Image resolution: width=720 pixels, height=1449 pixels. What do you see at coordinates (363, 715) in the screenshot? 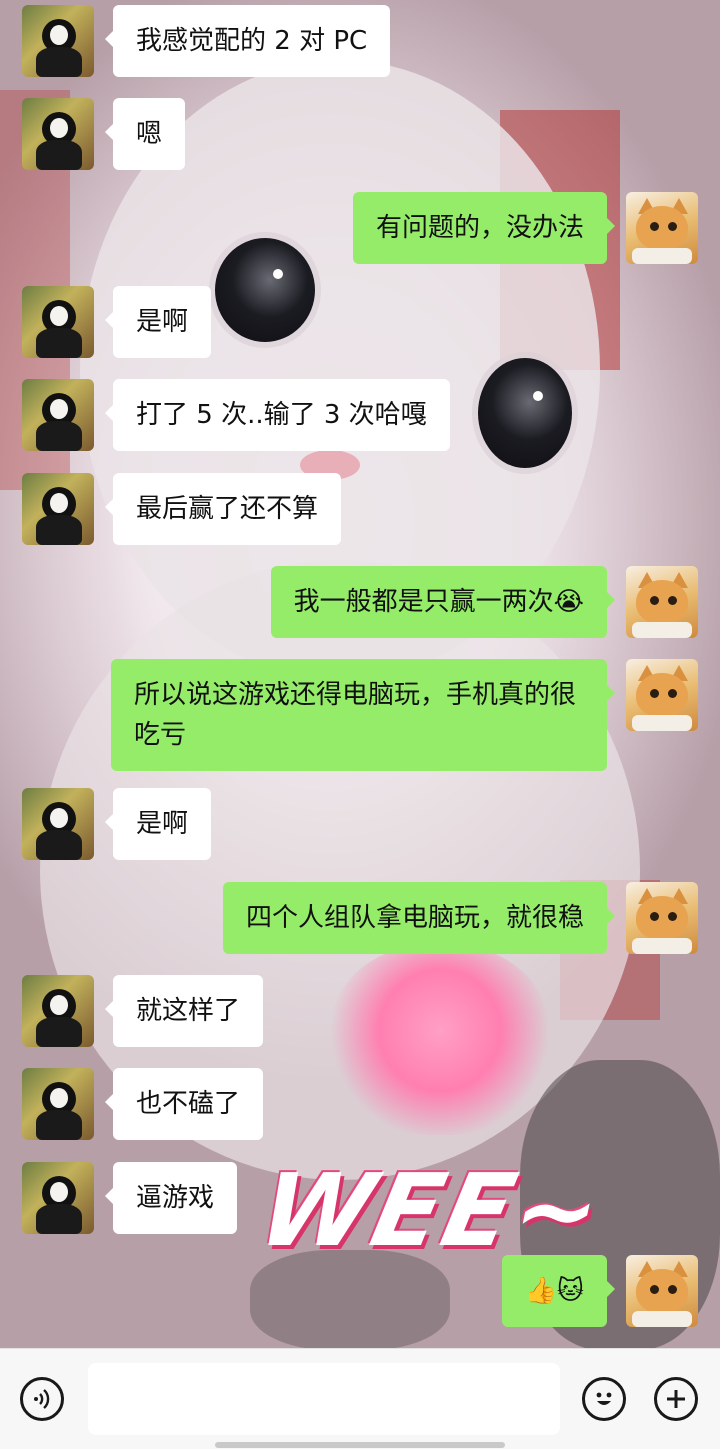
I see `message-bubble: 所以说这游戏还得电脑玩，手机真的很吃亏` at bounding box center [363, 715].